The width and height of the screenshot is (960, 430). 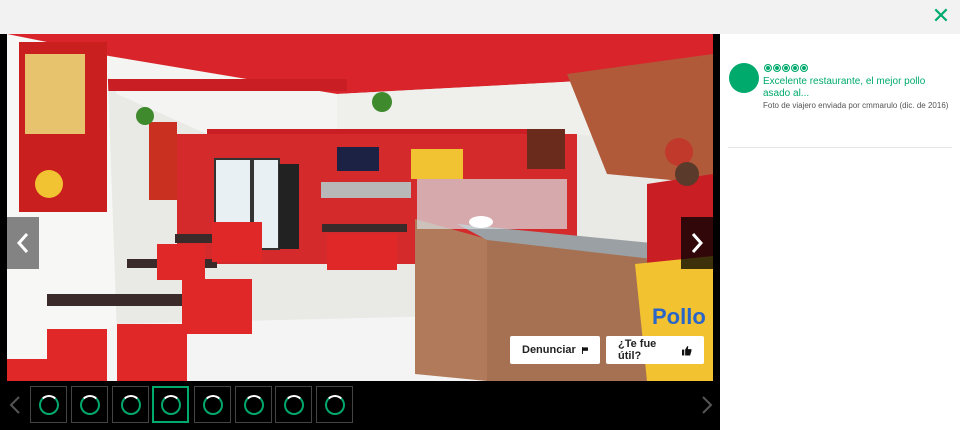 What do you see at coordinates (15, 405) in the screenshot?
I see `thumbnails-prev-icon` at bounding box center [15, 405].